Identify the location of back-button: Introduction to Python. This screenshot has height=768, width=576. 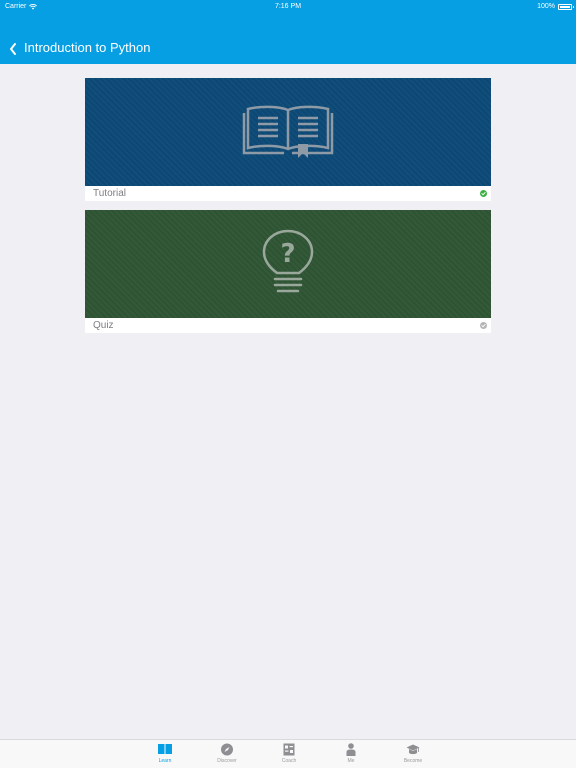
(75, 48).